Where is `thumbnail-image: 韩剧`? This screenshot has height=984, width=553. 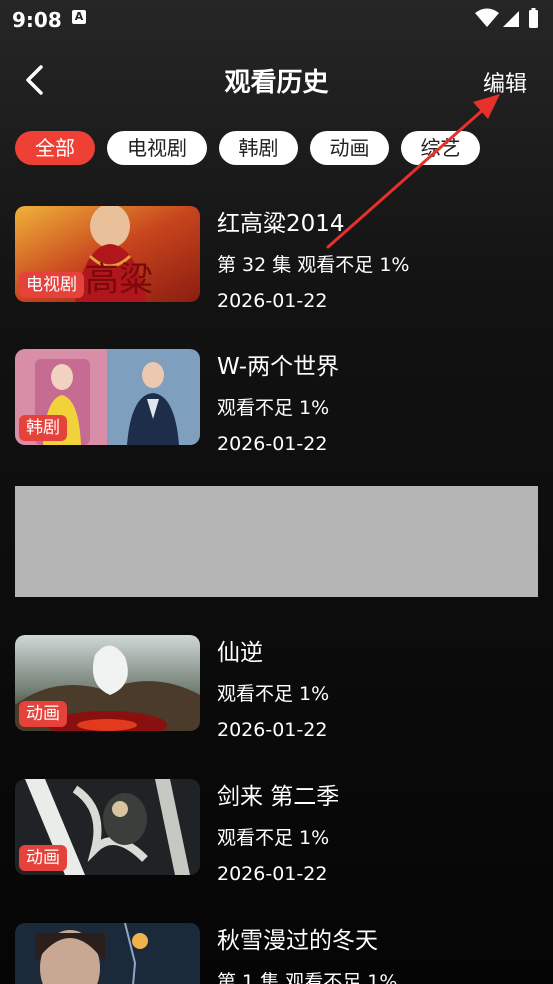
thumbnail-image: 韩剧 is located at coordinates (107, 397).